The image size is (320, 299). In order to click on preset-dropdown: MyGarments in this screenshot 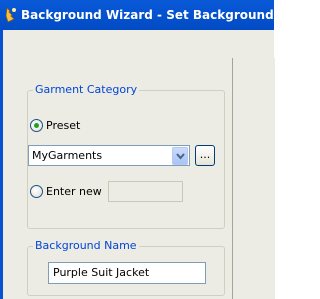, I will do `click(109, 155)`.